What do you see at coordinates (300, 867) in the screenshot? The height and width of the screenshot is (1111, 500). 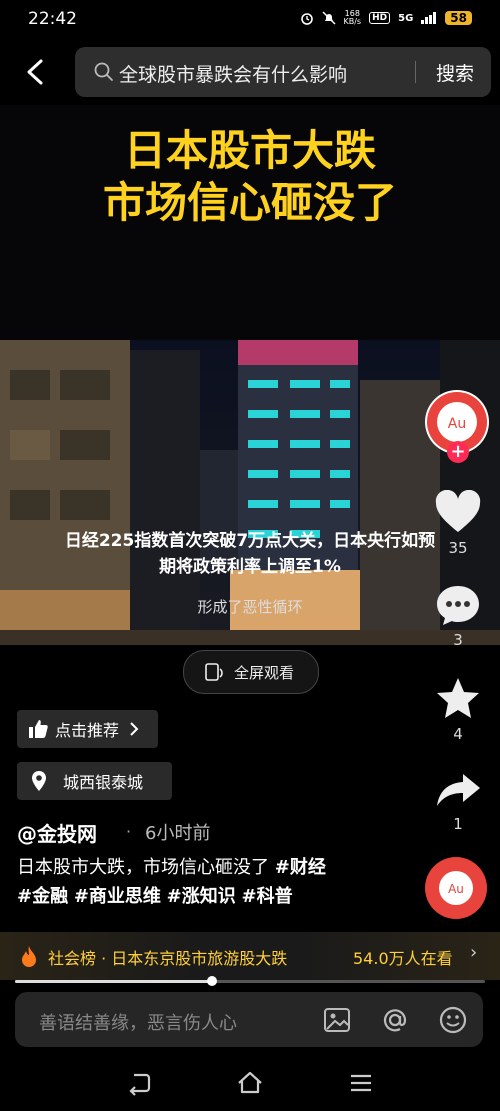 I see `hashtag: #财经` at bounding box center [300, 867].